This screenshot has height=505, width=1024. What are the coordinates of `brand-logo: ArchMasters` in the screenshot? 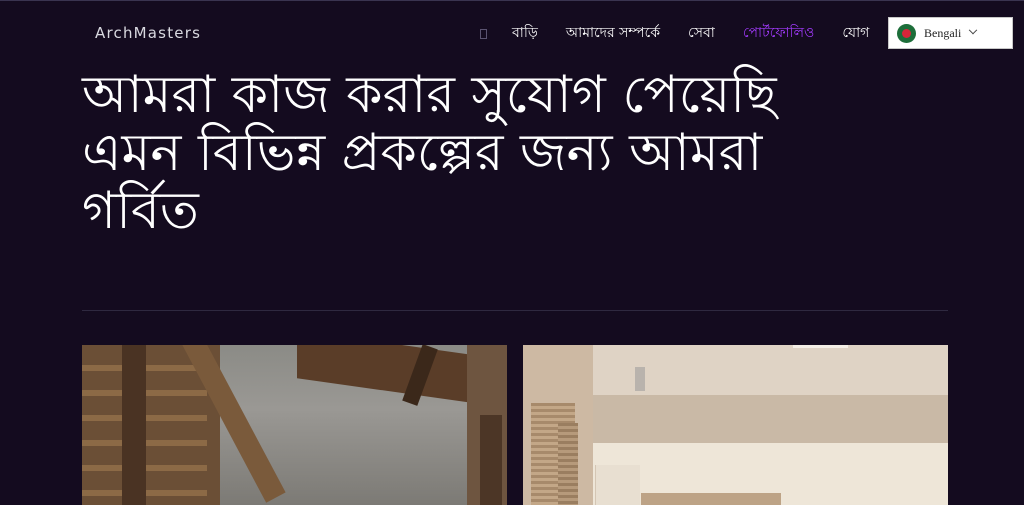 It's located at (148, 33).